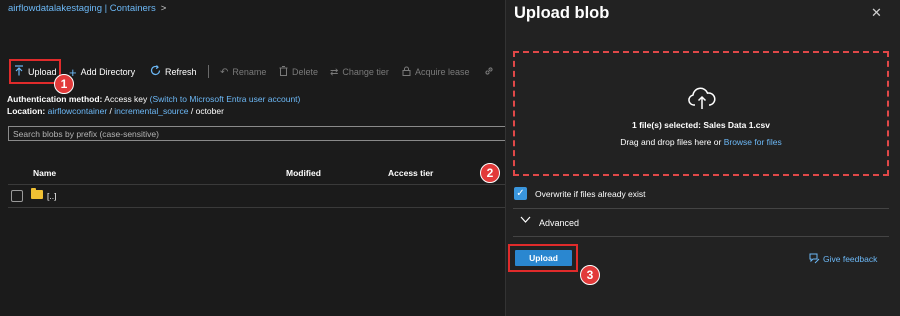  What do you see at coordinates (525, 220) in the screenshot?
I see `chevron-down-icon` at bounding box center [525, 220].